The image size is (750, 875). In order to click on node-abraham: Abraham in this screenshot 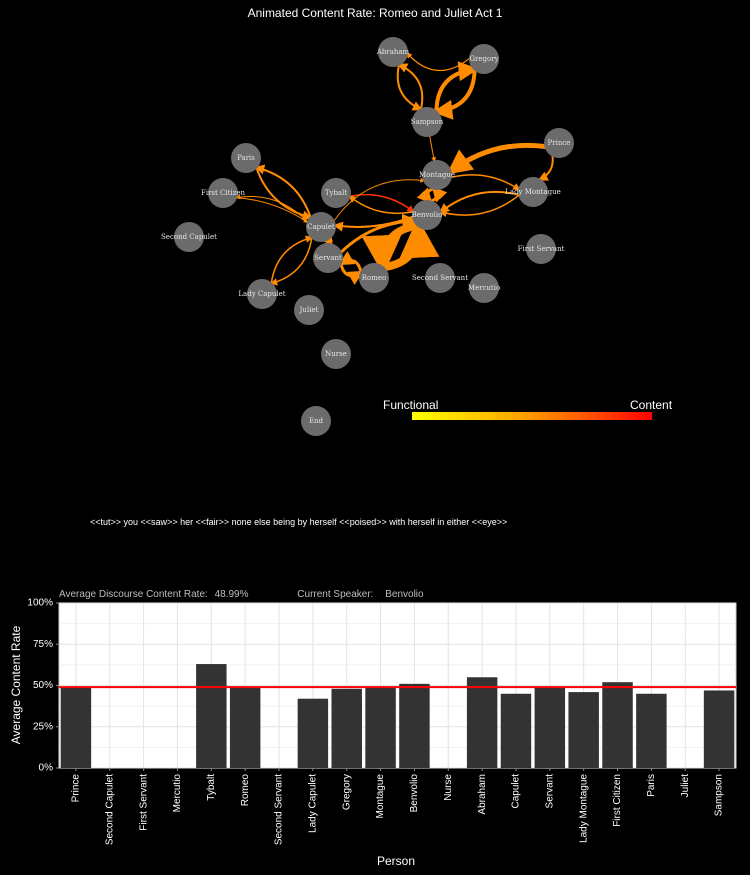, I will do `click(393, 52)`.